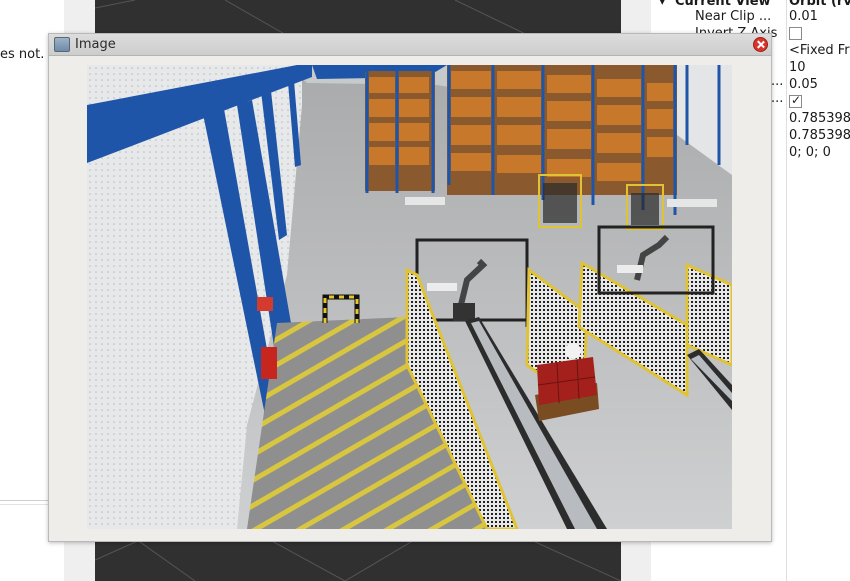 The width and height of the screenshot is (850, 581). I want to click on property-header-value: Orbit (rv, so click(819, 4).